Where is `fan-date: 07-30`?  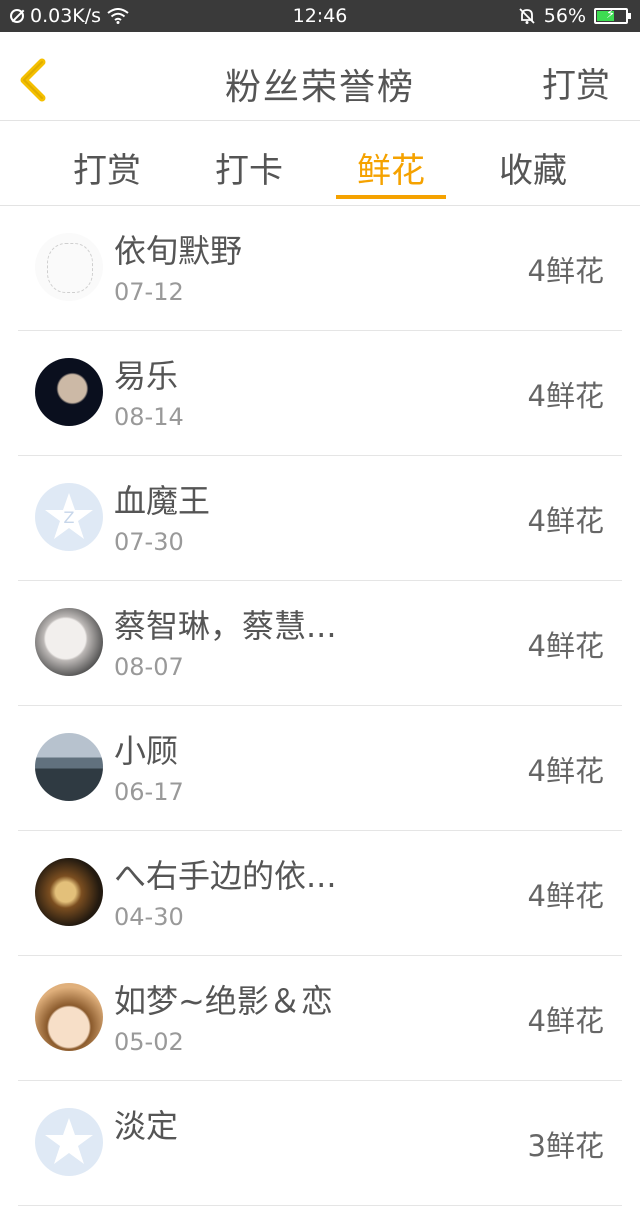
fan-date: 07-30 is located at coordinates (149, 542).